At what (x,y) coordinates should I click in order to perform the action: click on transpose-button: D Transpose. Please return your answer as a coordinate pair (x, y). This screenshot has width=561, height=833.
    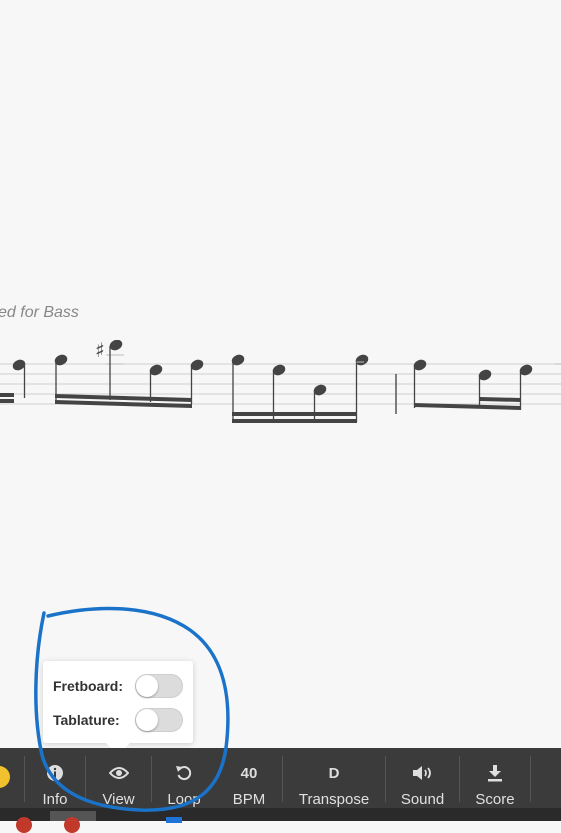
    Looking at the image, I should click on (334, 778).